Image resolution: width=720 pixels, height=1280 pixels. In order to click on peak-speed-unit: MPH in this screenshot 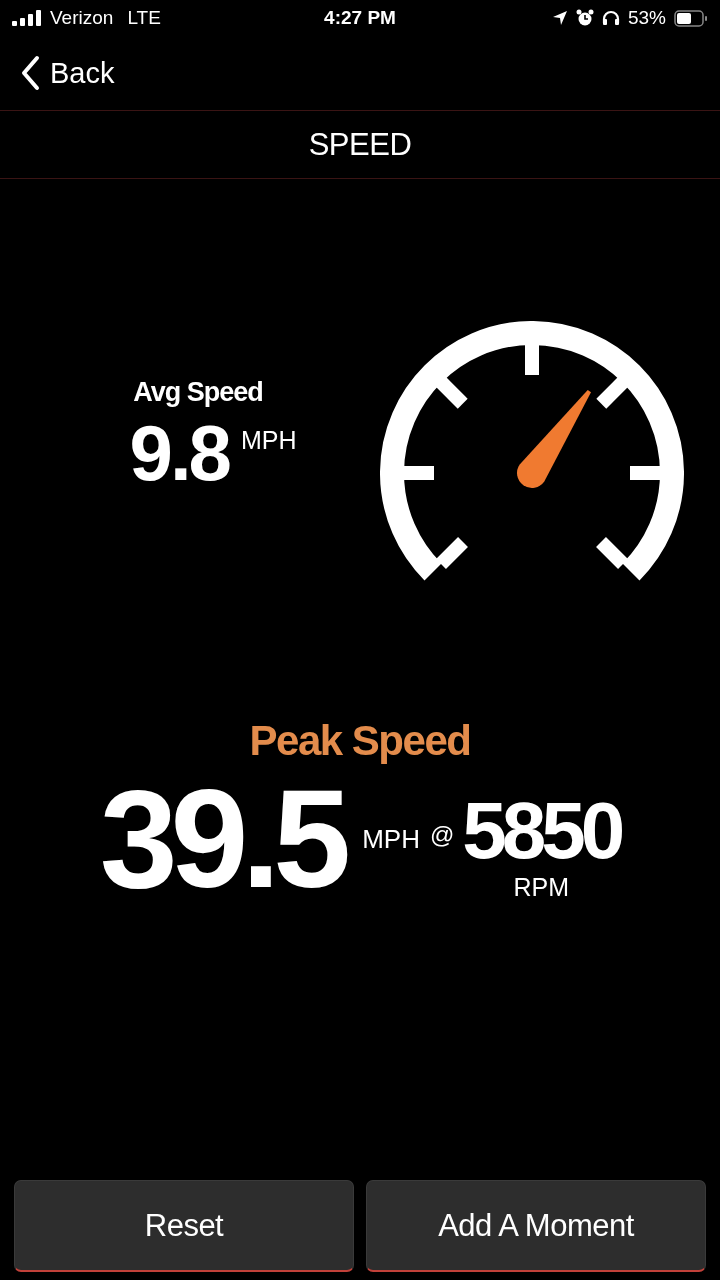, I will do `click(391, 839)`.